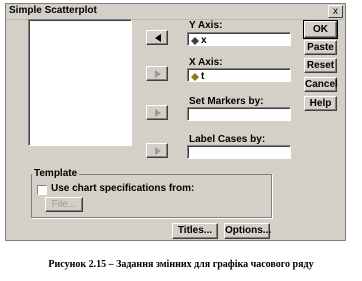 The width and height of the screenshot is (362, 281). I want to click on template-group-label: Template, so click(56, 173).